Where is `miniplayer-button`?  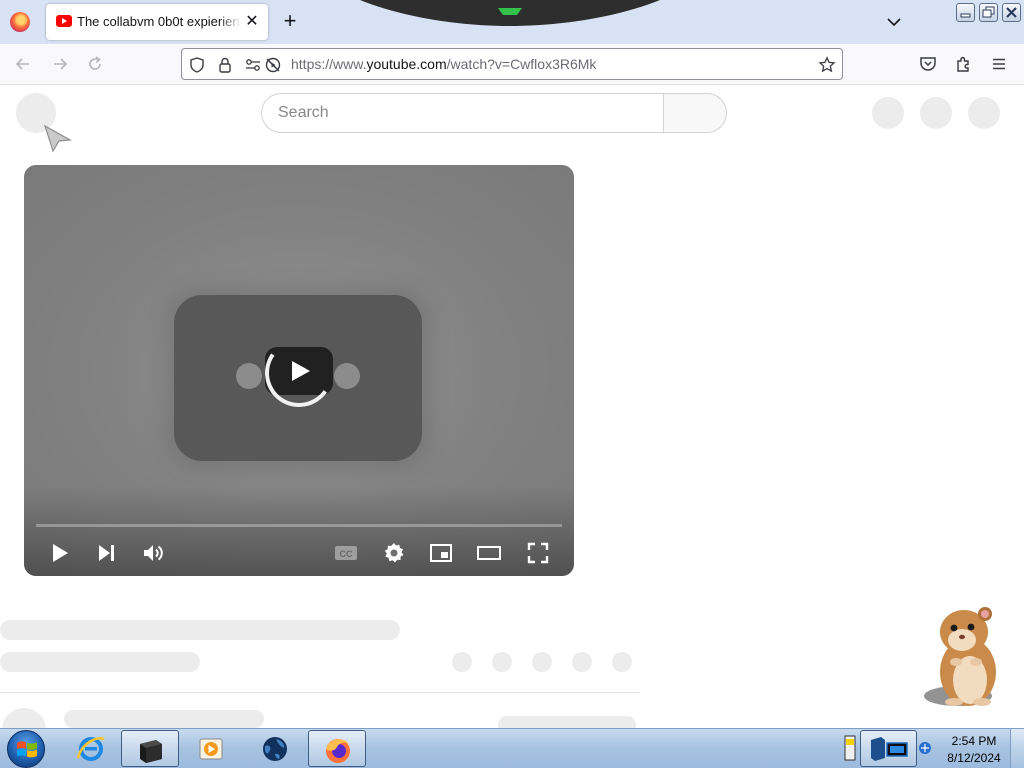
miniplayer-button is located at coordinates (441, 553).